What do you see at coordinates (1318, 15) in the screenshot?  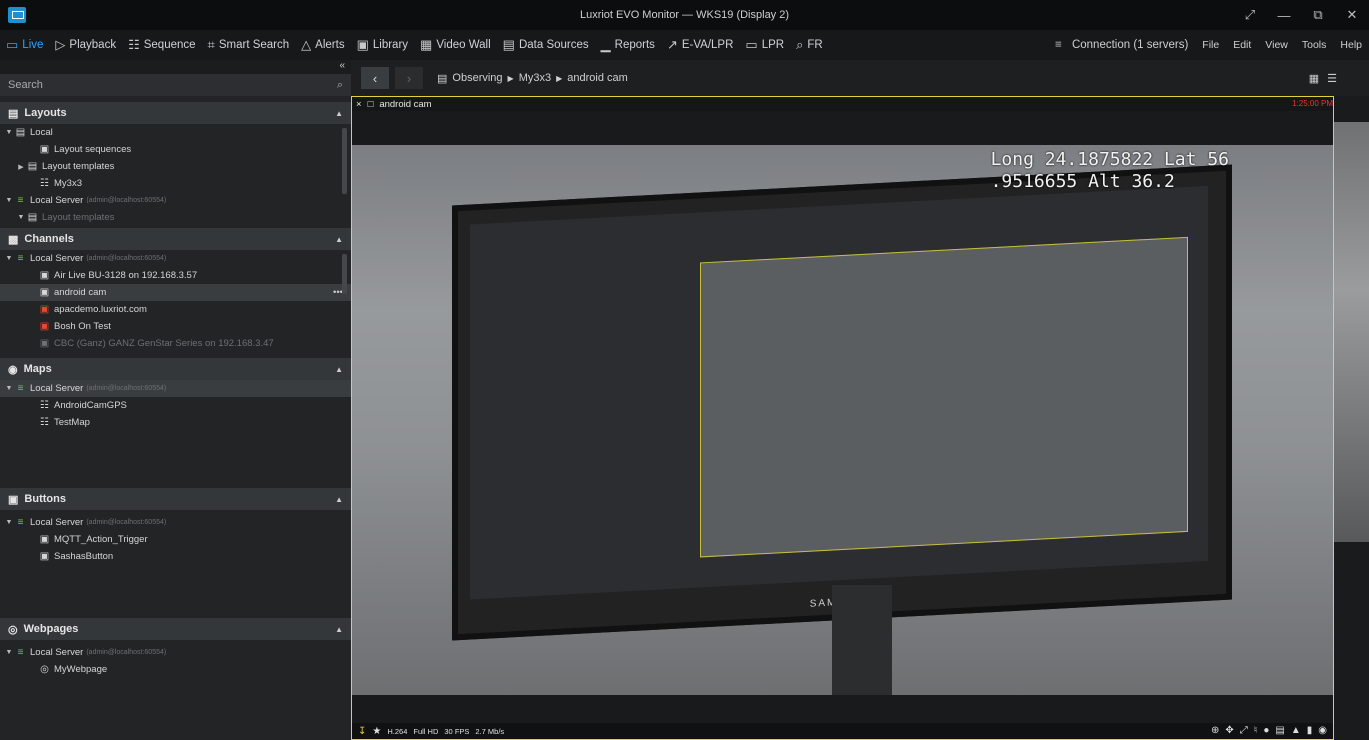 I see `restore-icon: ⧉` at bounding box center [1318, 15].